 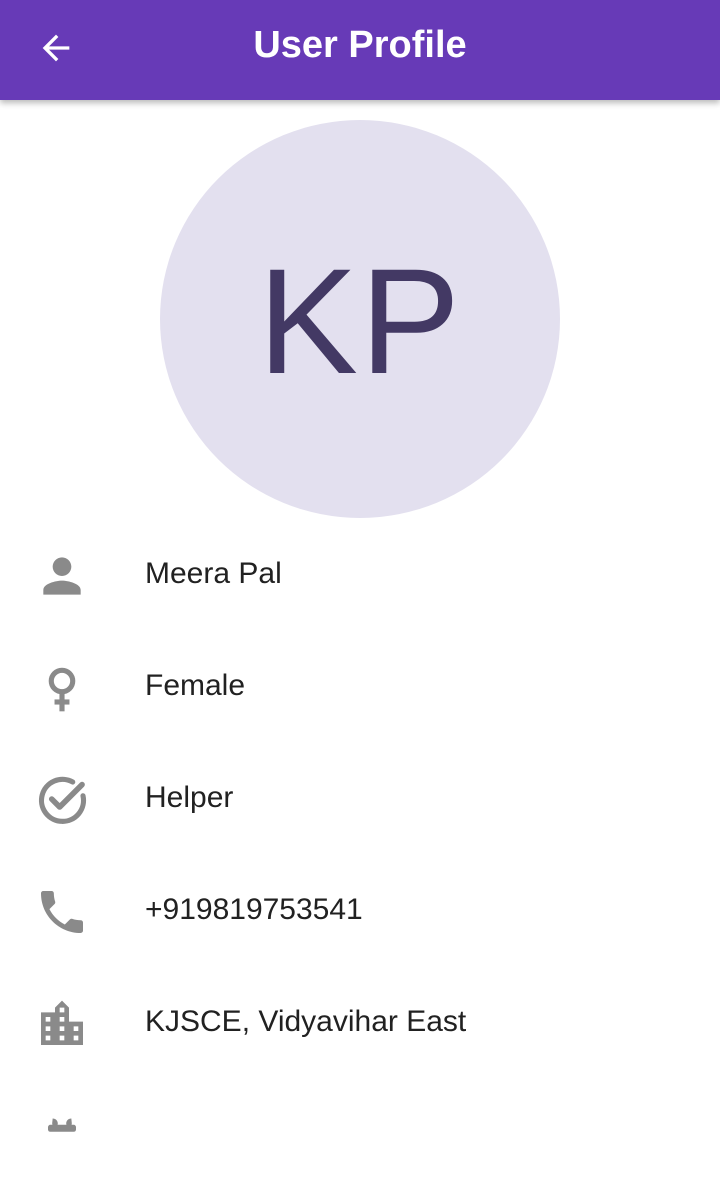 I want to click on detail-name-text: Meera Pal, so click(x=213, y=573).